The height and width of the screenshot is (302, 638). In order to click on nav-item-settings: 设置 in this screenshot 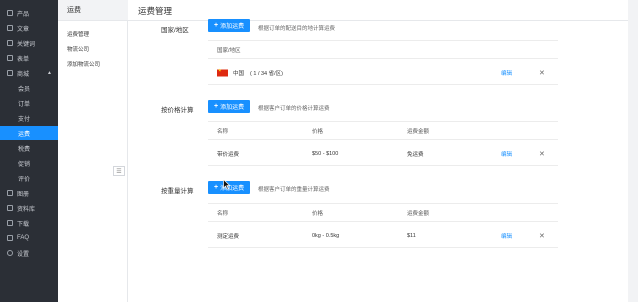, I will do `click(29, 253)`.